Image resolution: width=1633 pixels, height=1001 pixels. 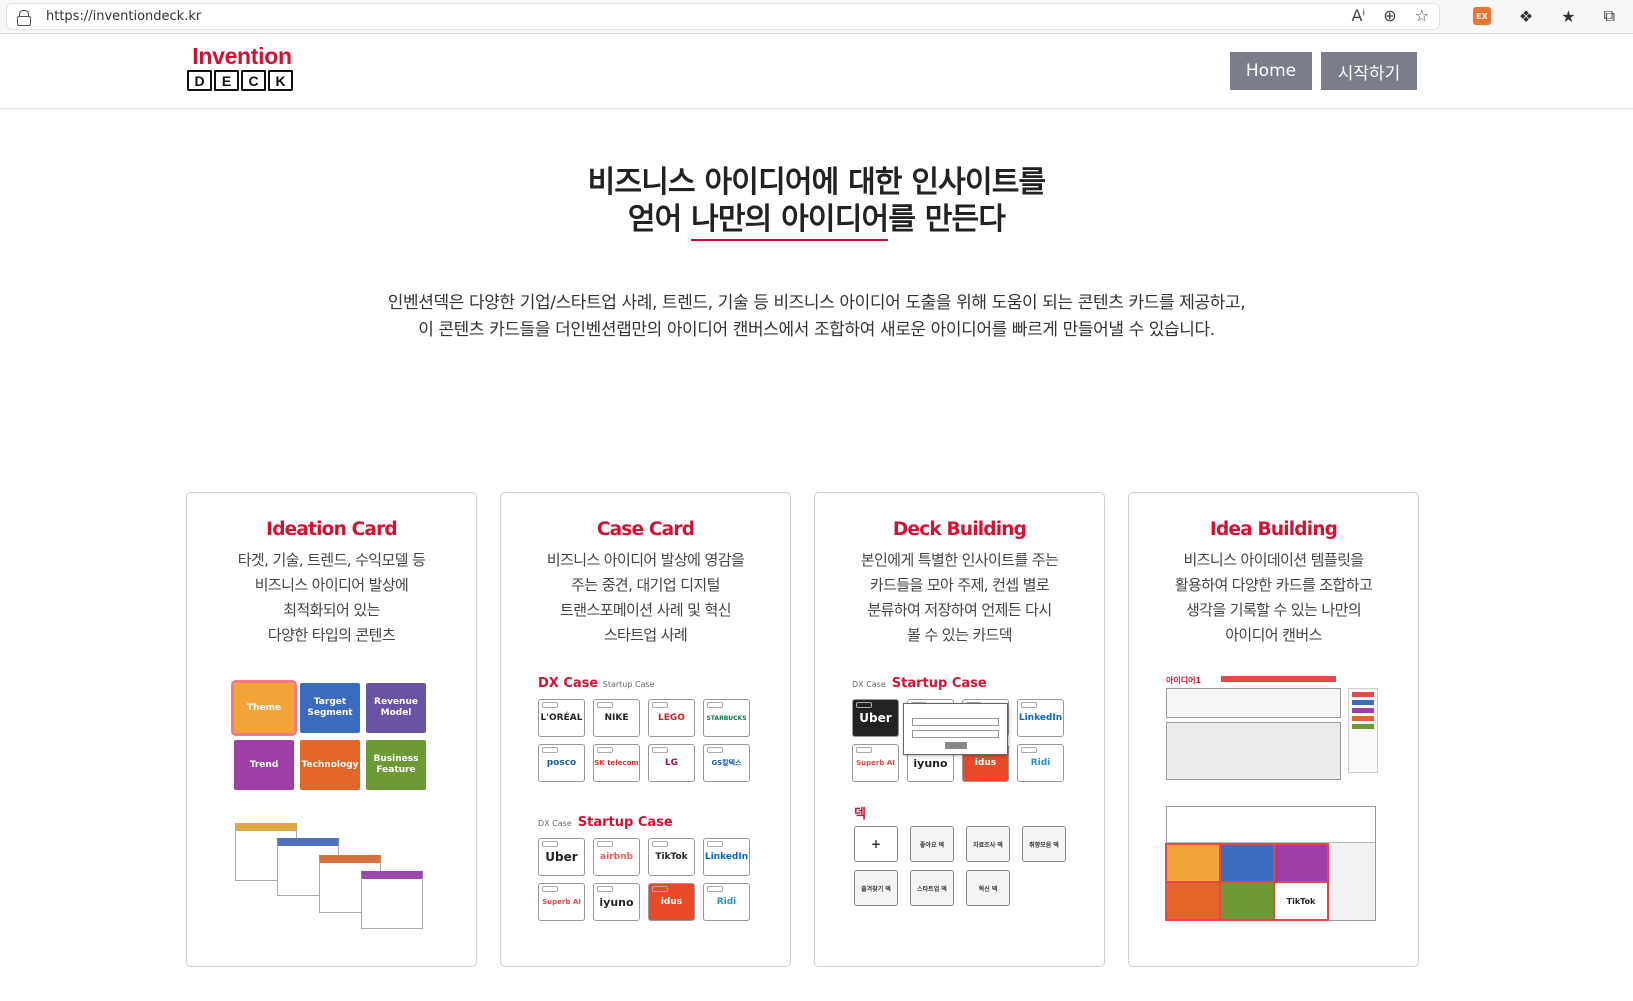 What do you see at coordinates (616, 763) in the screenshot?
I see `logo-tile: SK telecom` at bounding box center [616, 763].